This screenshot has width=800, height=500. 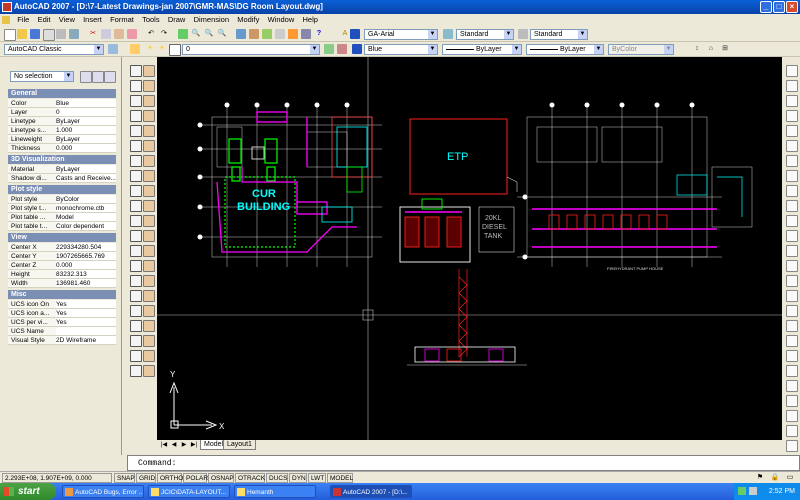 What do you see at coordinates (742, 491) in the screenshot?
I see `tray-network-icon` at bounding box center [742, 491].